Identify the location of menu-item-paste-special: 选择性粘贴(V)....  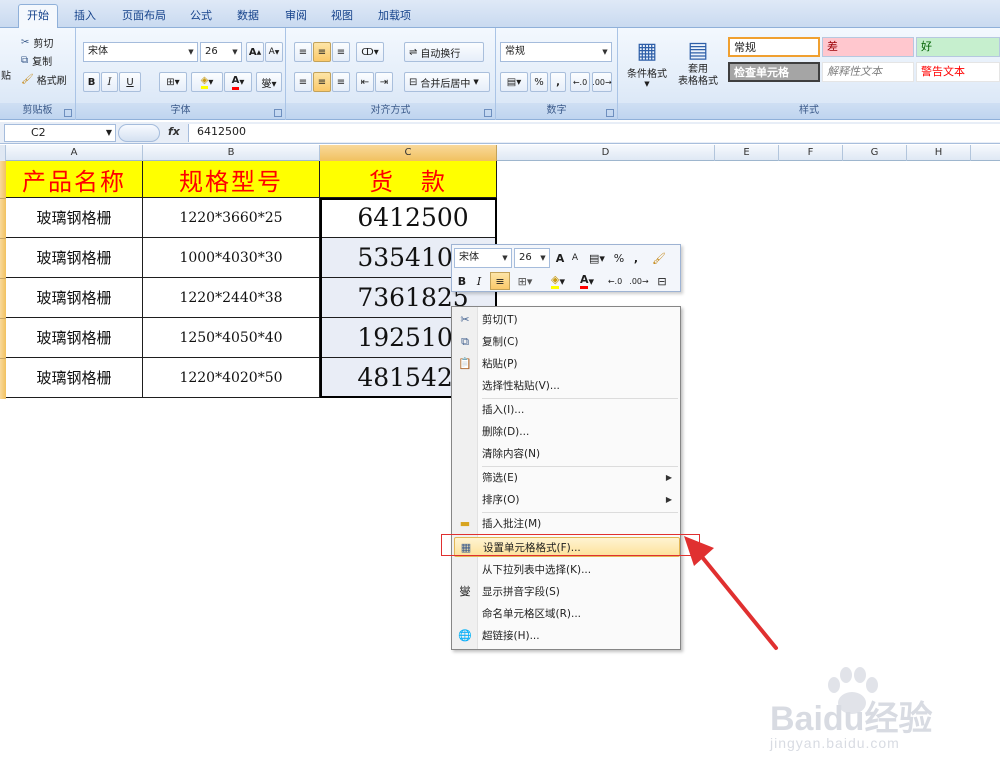
(567, 386).